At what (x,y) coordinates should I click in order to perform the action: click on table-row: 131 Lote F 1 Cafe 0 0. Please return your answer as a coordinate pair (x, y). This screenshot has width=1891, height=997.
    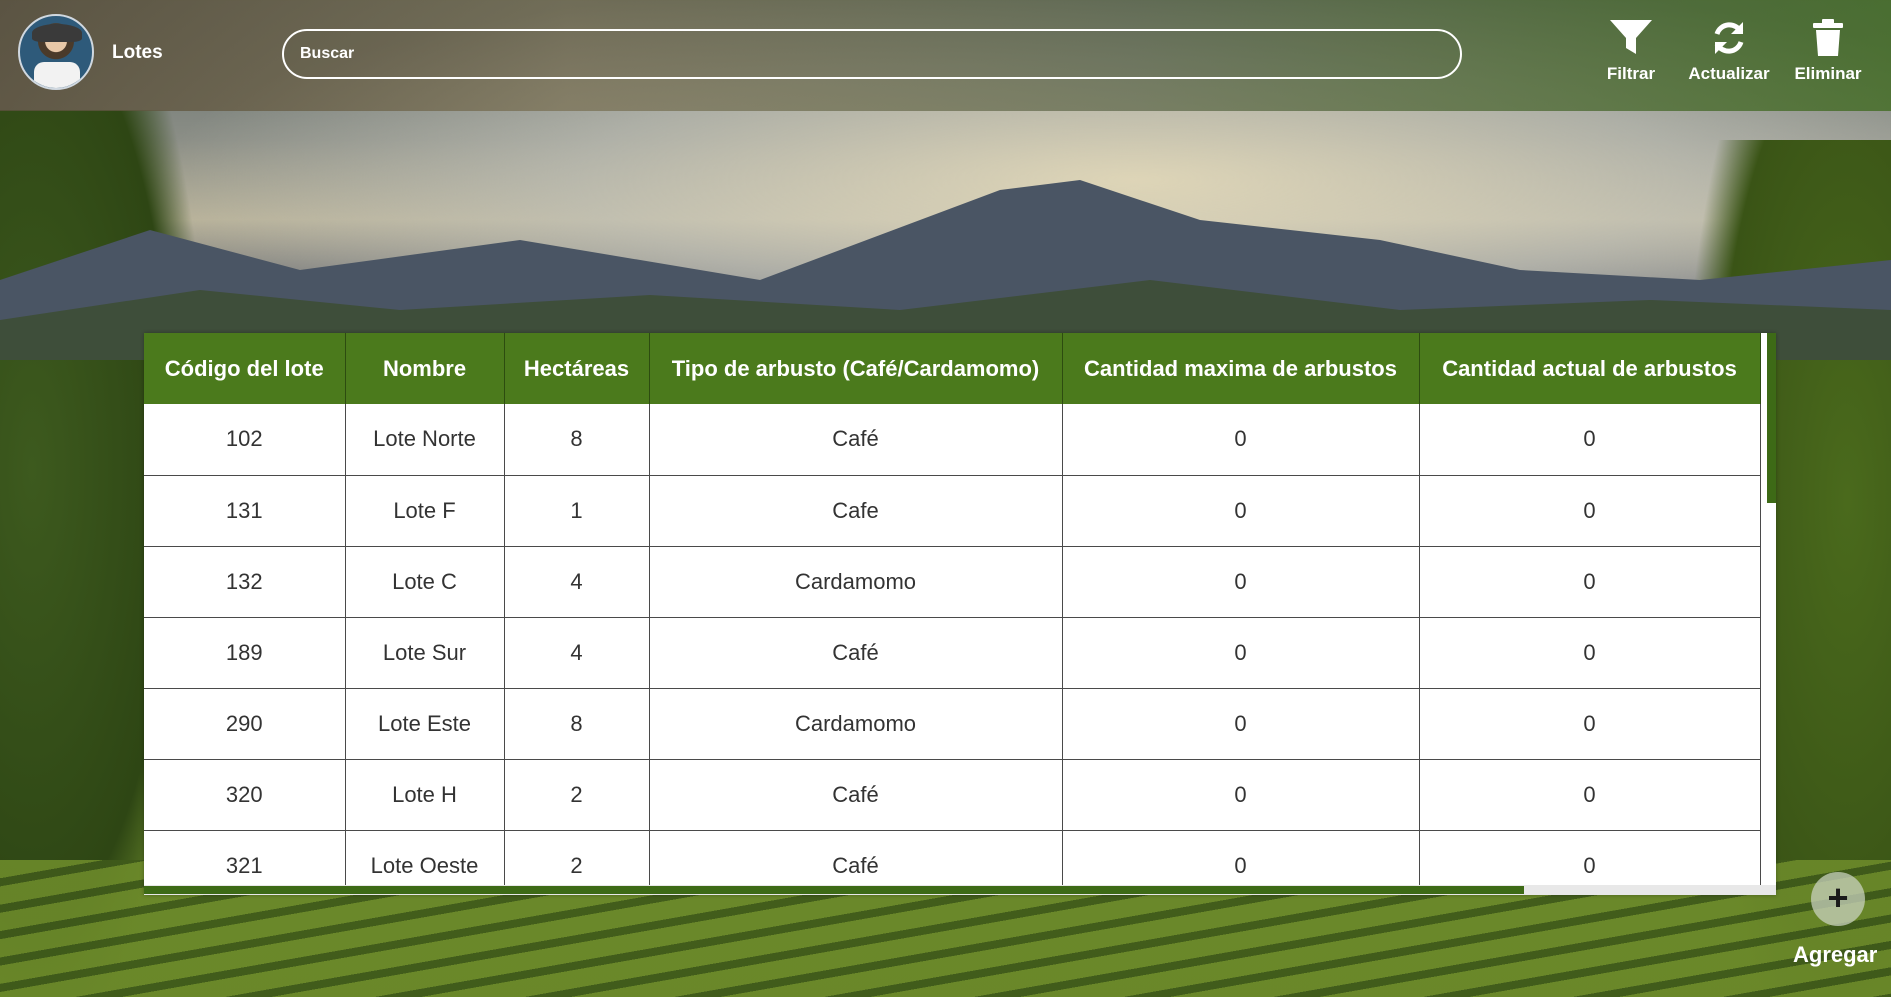
    Looking at the image, I should click on (952, 511).